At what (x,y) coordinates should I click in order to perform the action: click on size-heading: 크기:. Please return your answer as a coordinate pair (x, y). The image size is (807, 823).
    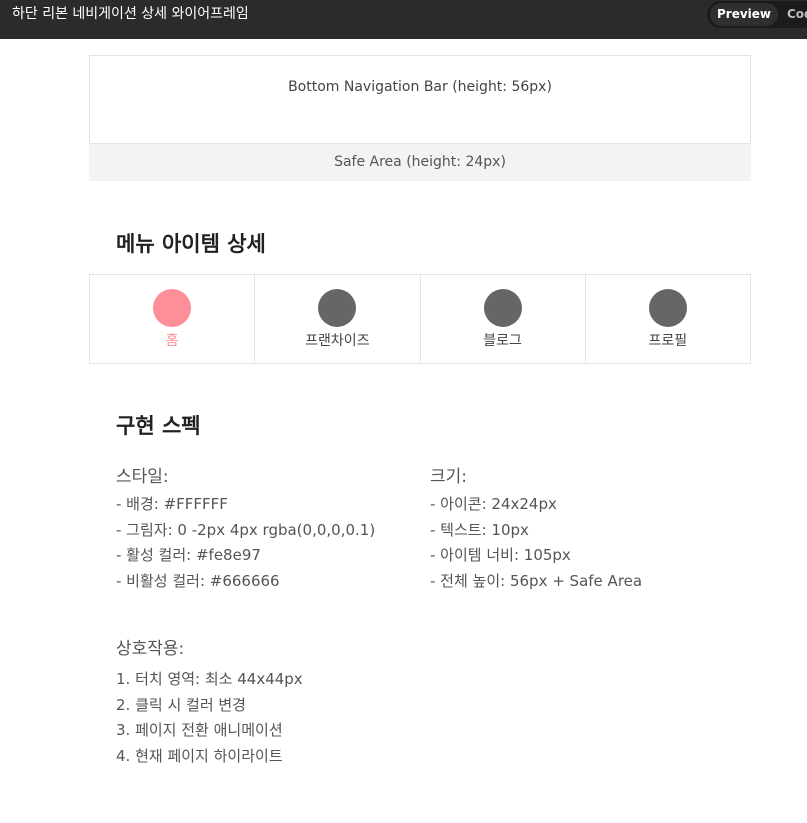
    Looking at the image, I should click on (449, 477).